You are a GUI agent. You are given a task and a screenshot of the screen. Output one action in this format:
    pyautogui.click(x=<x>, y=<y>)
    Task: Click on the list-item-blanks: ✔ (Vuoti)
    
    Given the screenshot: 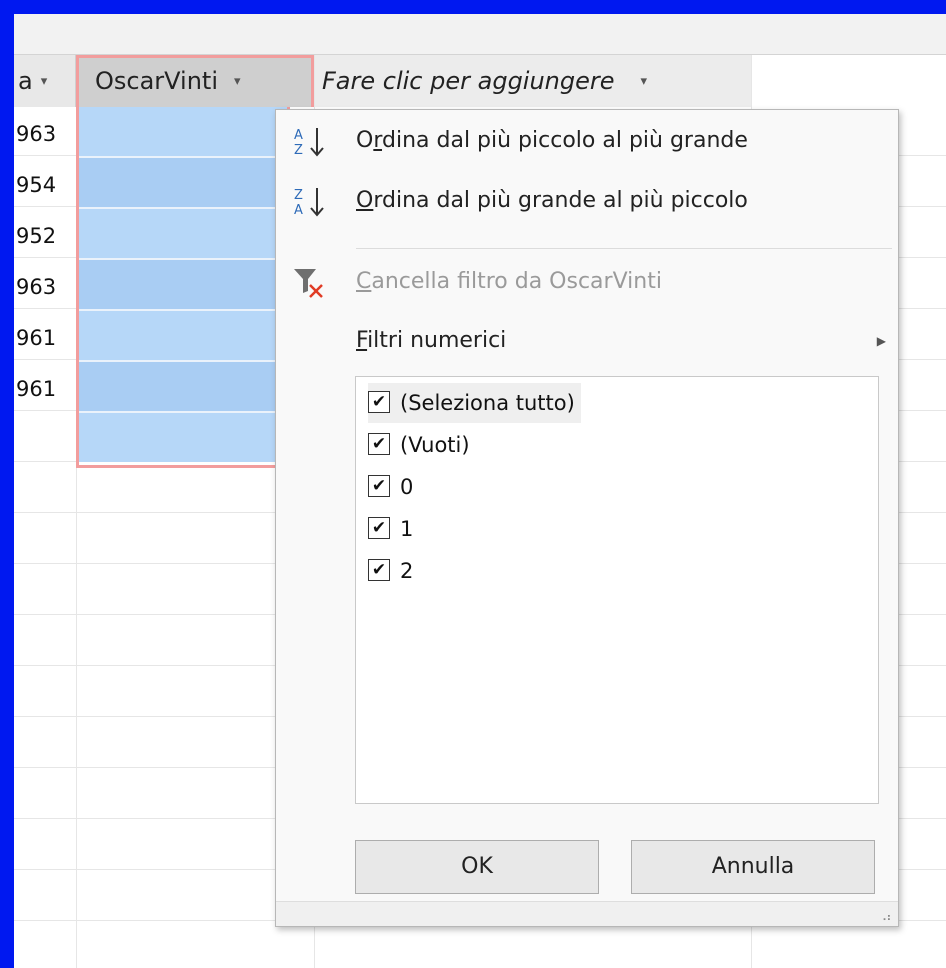 What is the action you would take?
    pyautogui.click(x=419, y=445)
    